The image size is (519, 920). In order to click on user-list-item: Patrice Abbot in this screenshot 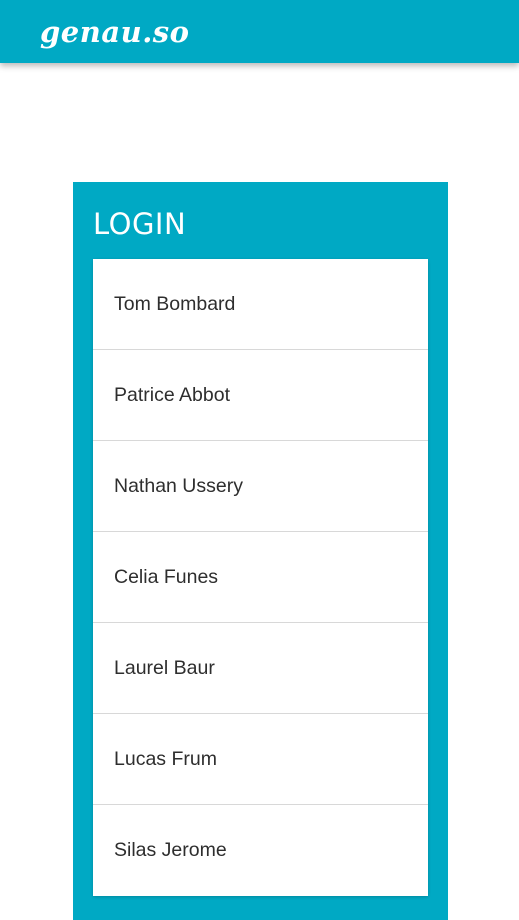, I will do `click(260, 395)`.